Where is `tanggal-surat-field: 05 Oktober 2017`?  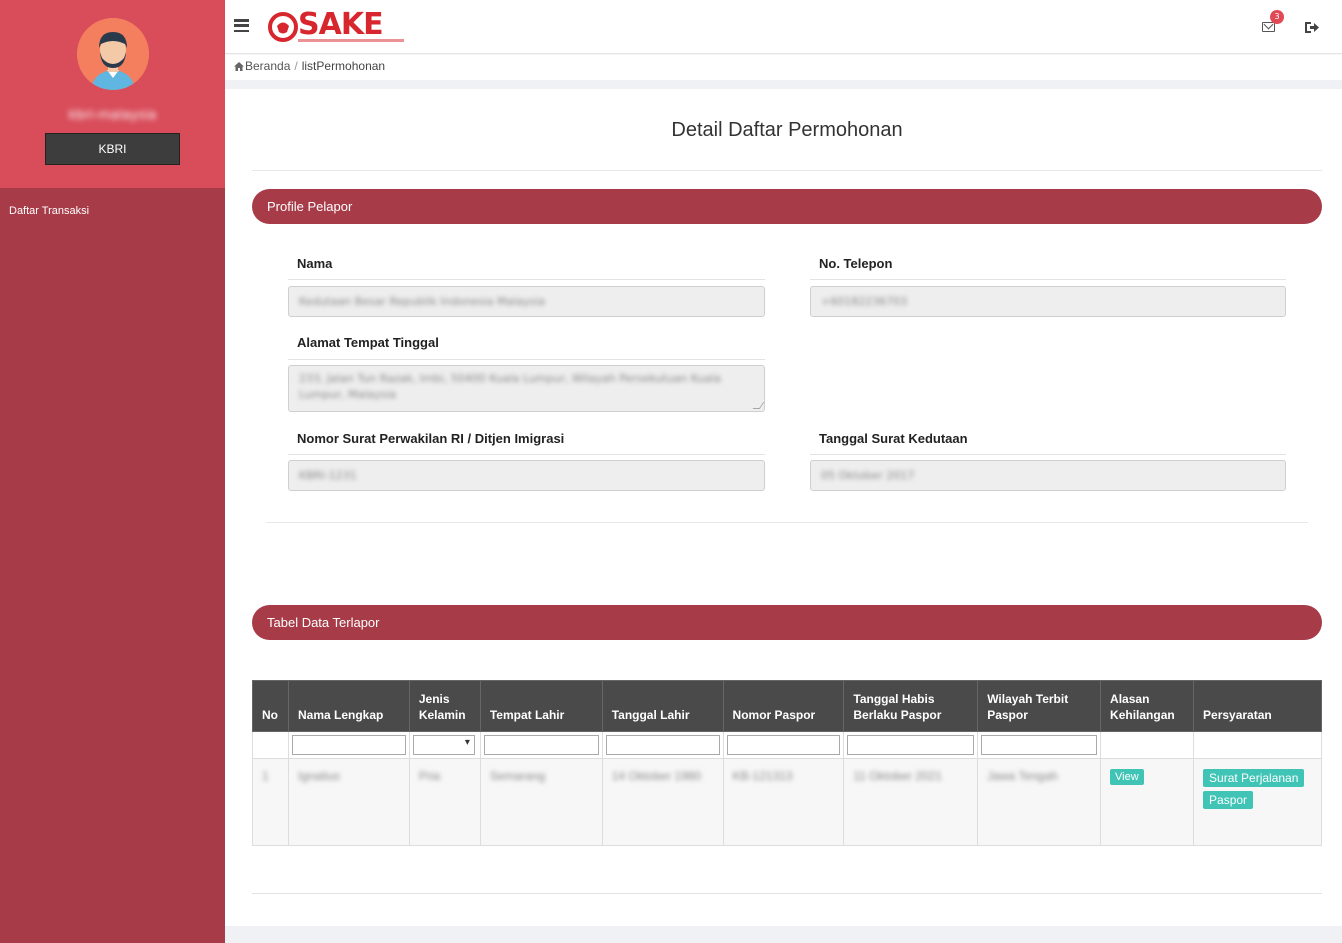 tanggal-surat-field: 05 Oktober 2017 is located at coordinates (1048, 475).